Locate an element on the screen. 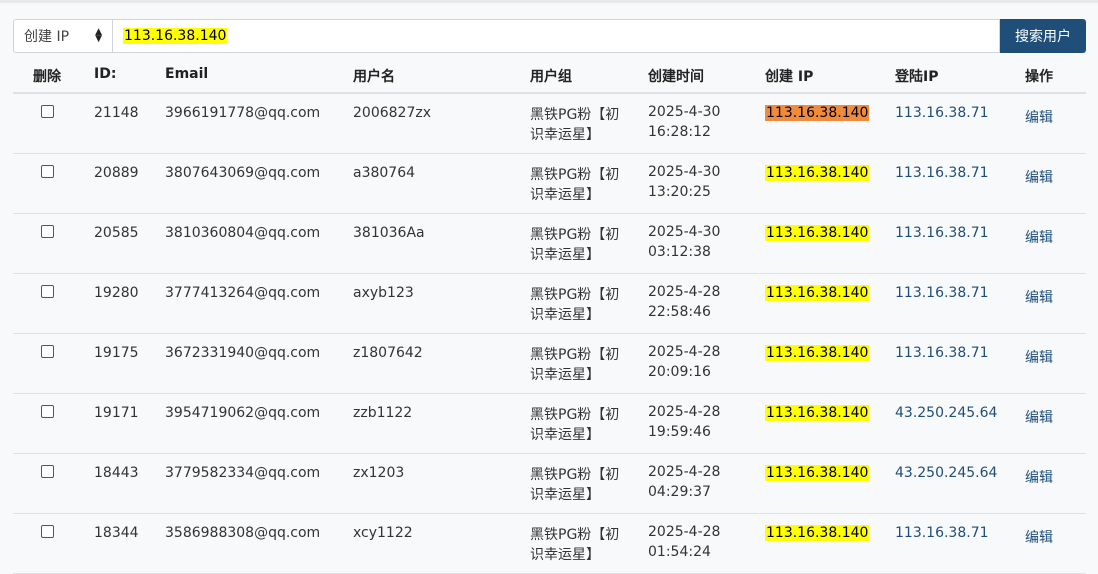 The image size is (1098, 574). table-header: 删除 ID: Email 用户名 用户组 创建时间 创建 IP 登陆IP 操作 is located at coordinates (549, 75).